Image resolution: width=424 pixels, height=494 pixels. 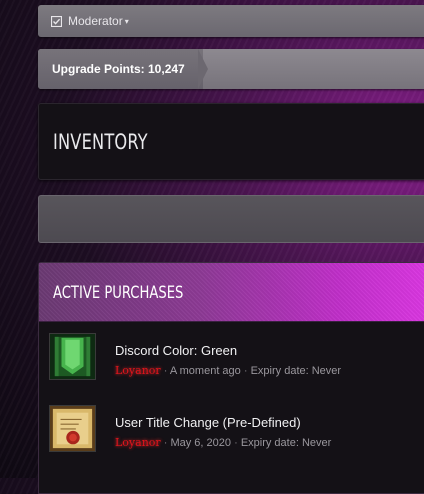 I want to click on moderator-label: Moderator, so click(x=95, y=21).